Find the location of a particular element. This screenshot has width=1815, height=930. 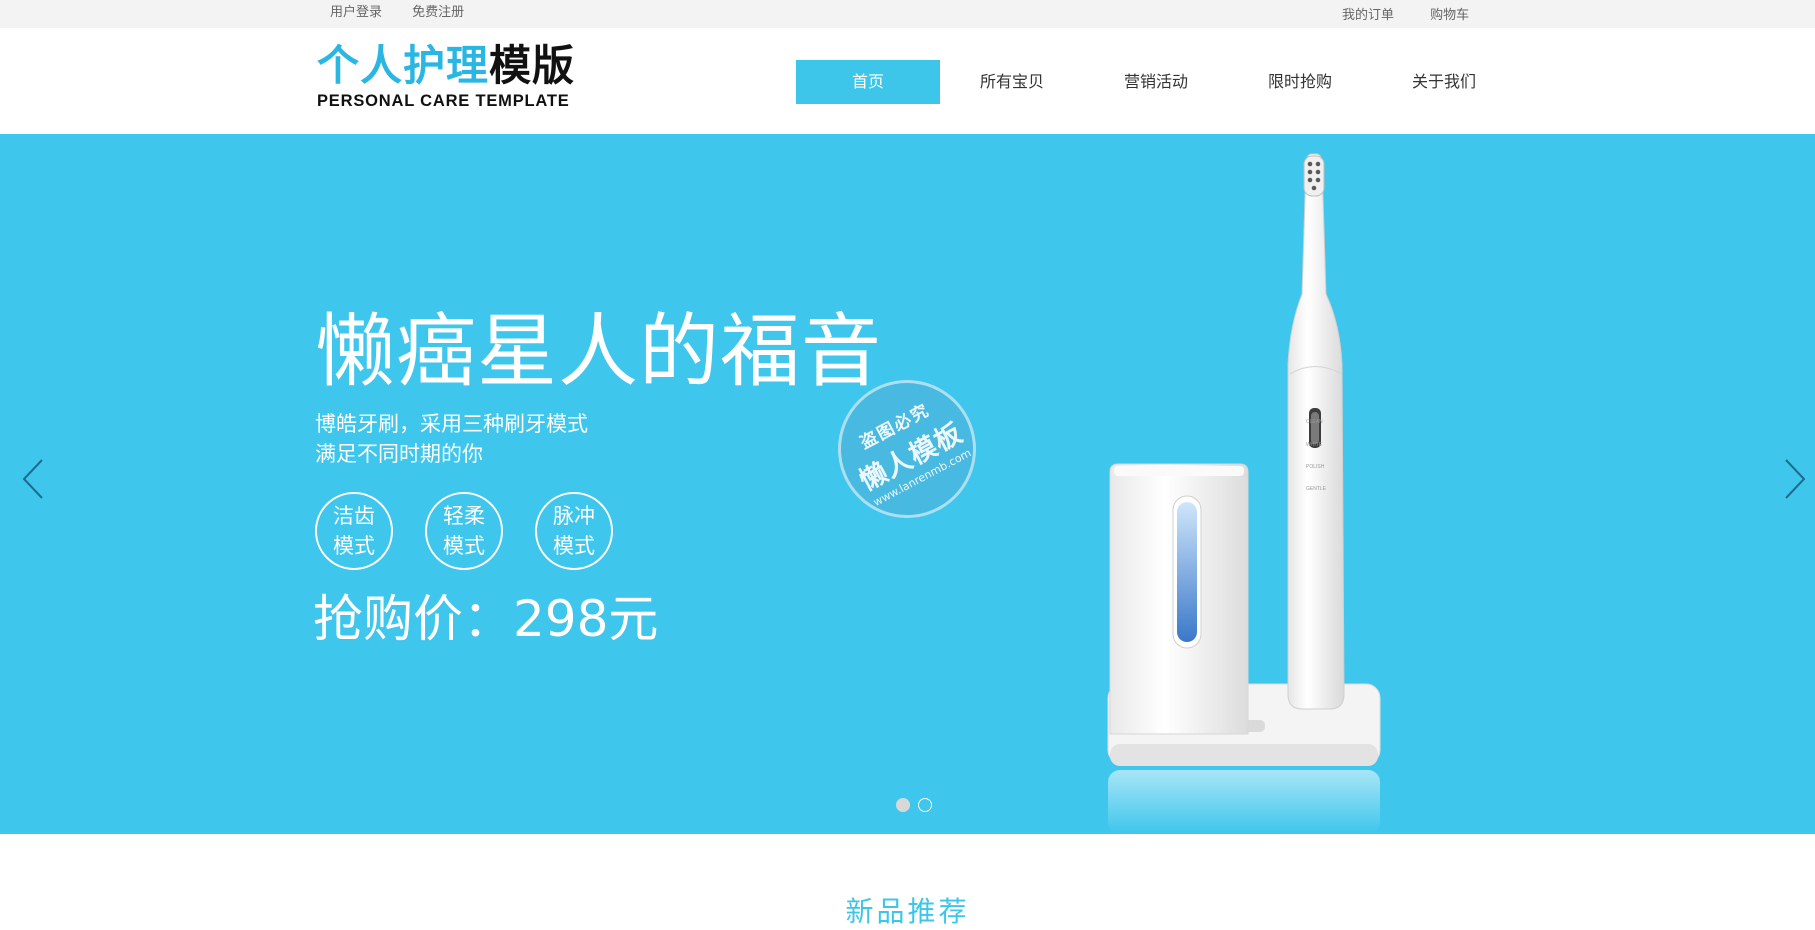

logo-cn-dark: 模版 is located at coordinates (532, 65).